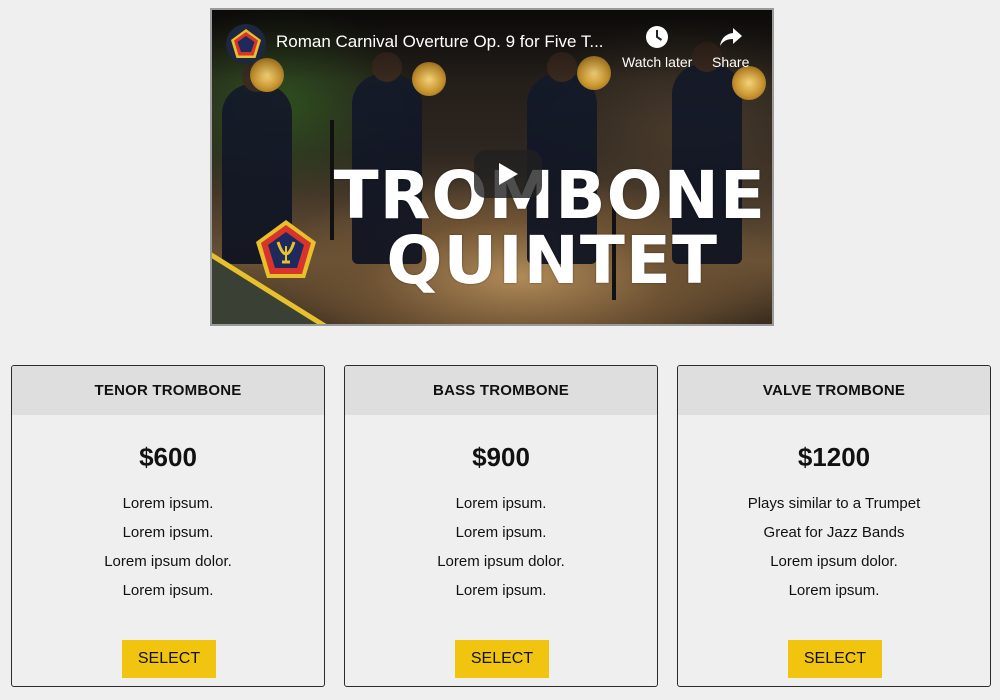 The height and width of the screenshot is (700, 1000). What do you see at coordinates (168, 457) in the screenshot?
I see `card-price: $600` at bounding box center [168, 457].